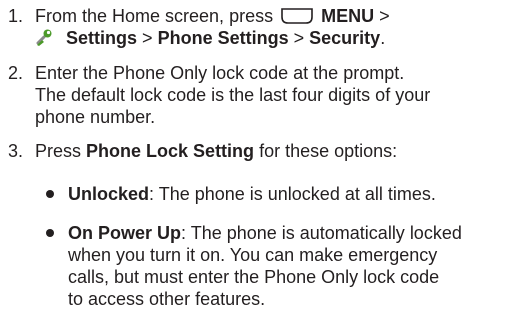 The image size is (518, 335). What do you see at coordinates (167, 299) in the screenshot?
I see `option-line-4: to access other features.` at bounding box center [167, 299].